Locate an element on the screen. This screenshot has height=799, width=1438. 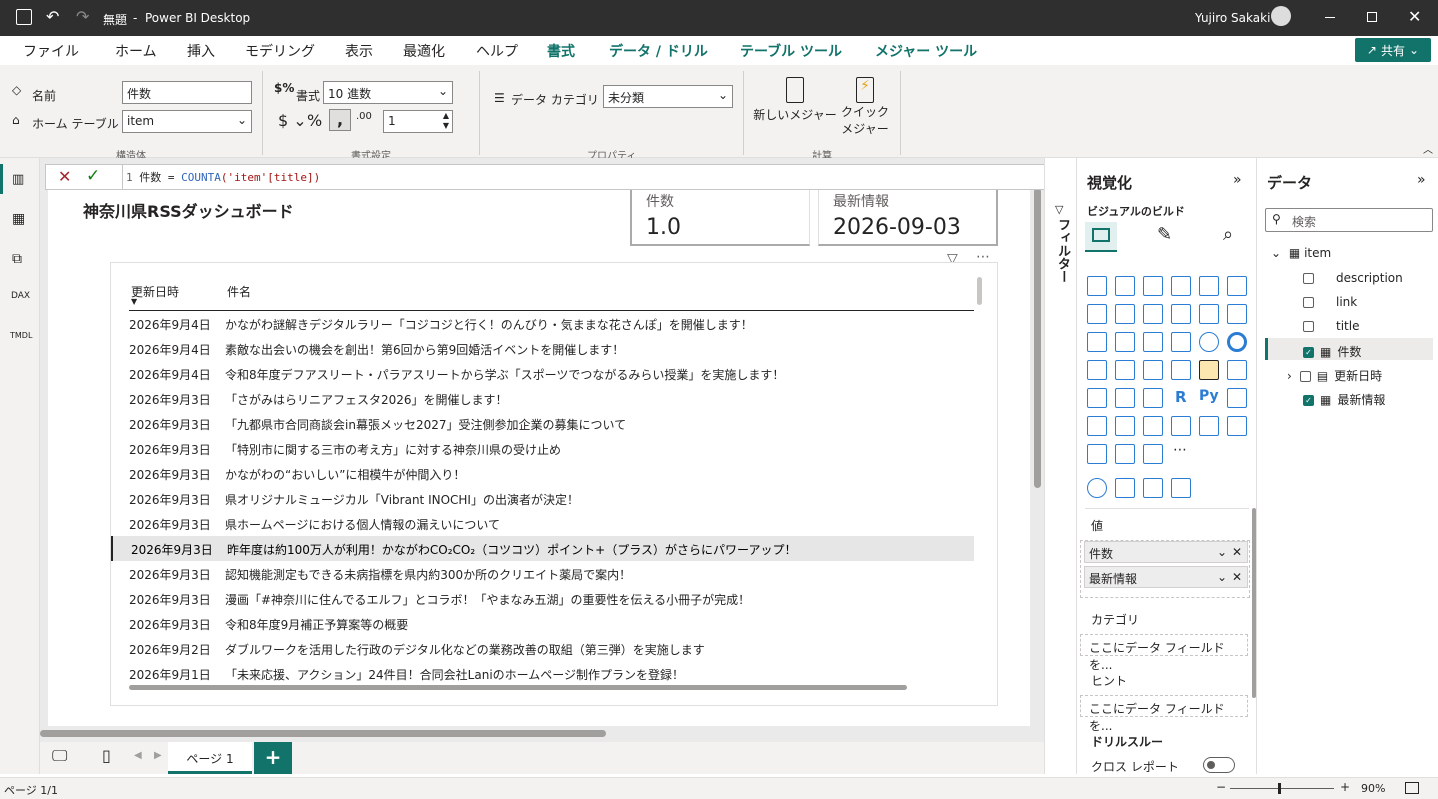
home-table-select: item ⌄ is located at coordinates (187, 121).